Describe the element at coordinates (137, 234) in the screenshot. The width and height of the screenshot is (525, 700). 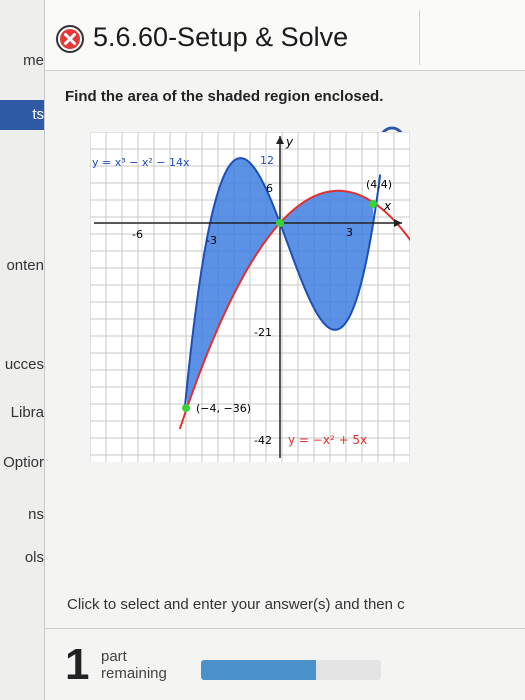
I see `x-tick-neg6: -6` at that location.